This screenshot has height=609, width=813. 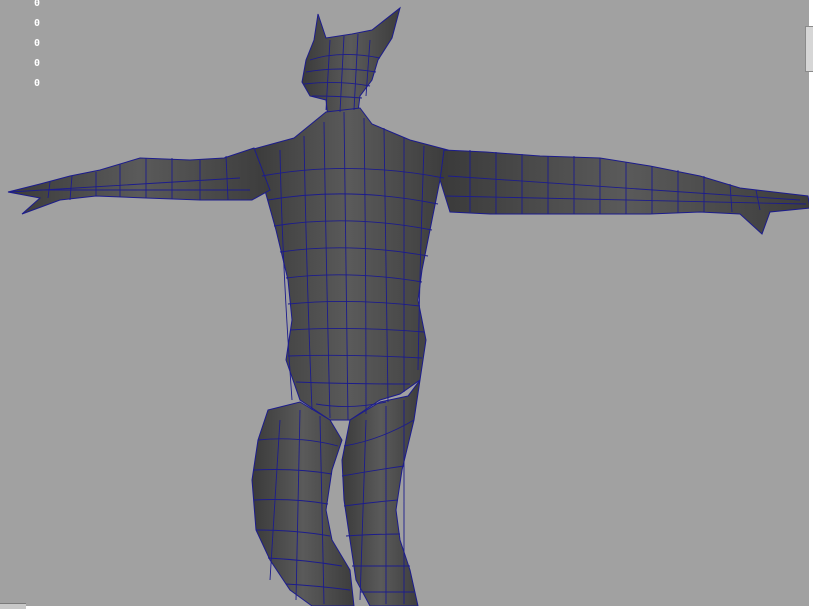 What do you see at coordinates (13, 606) in the screenshot?
I see `corner-resize-handle` at bounding box center [13, 606].